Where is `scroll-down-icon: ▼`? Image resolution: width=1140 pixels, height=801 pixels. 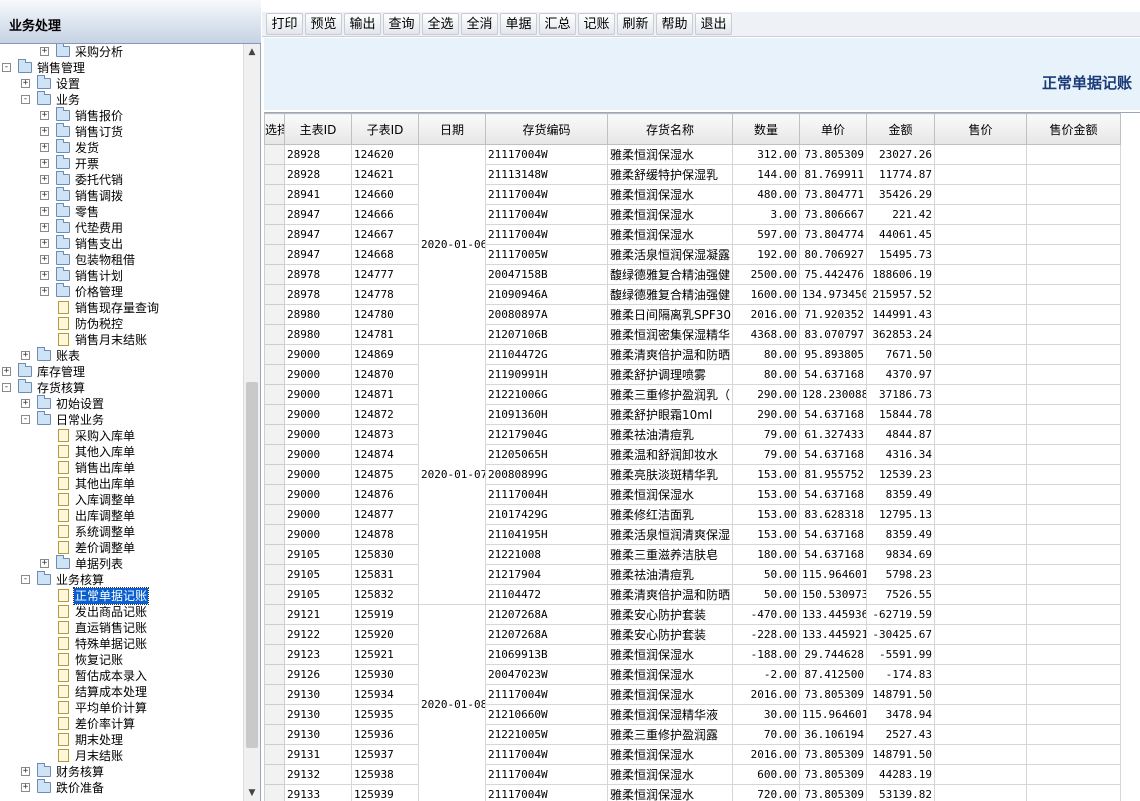 scroll-down-icon: ▼ is located at coordinates (252, 793).